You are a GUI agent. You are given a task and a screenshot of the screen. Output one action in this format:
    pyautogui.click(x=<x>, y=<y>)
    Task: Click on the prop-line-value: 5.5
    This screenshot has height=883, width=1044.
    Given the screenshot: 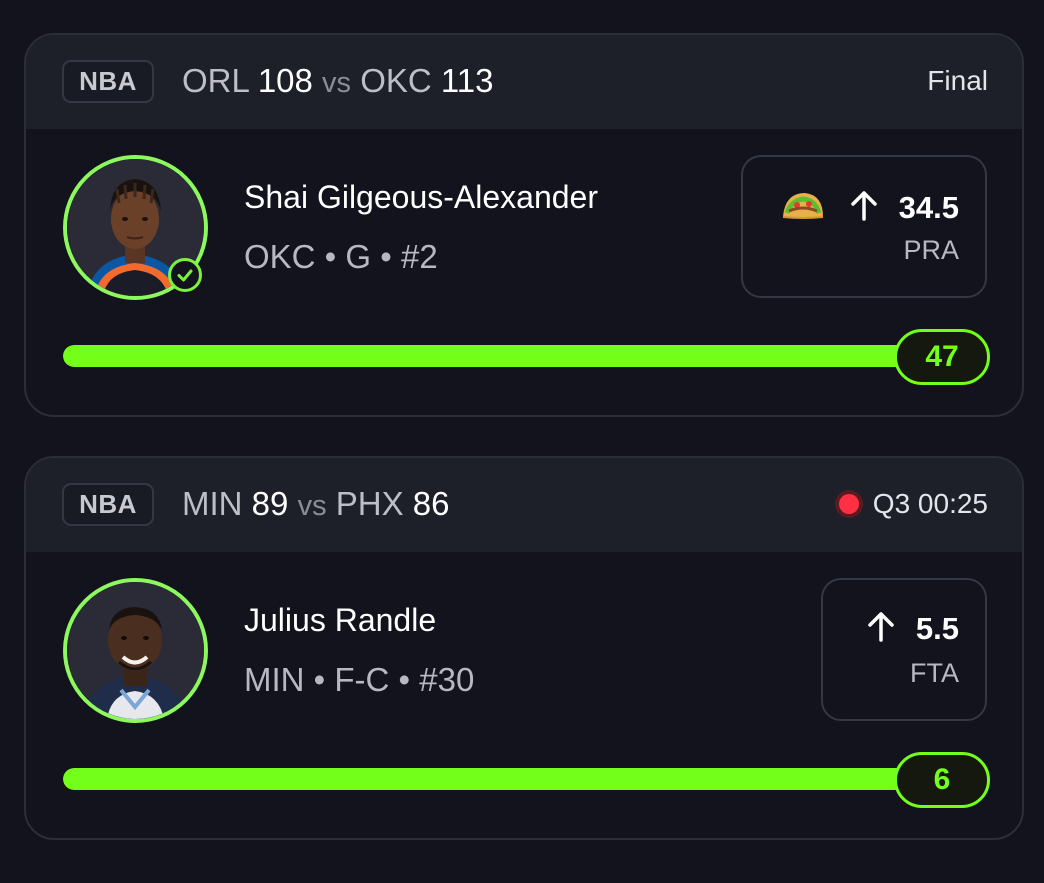 What is the action you would take?
    pyautogui.click(x=937, y=628)
    